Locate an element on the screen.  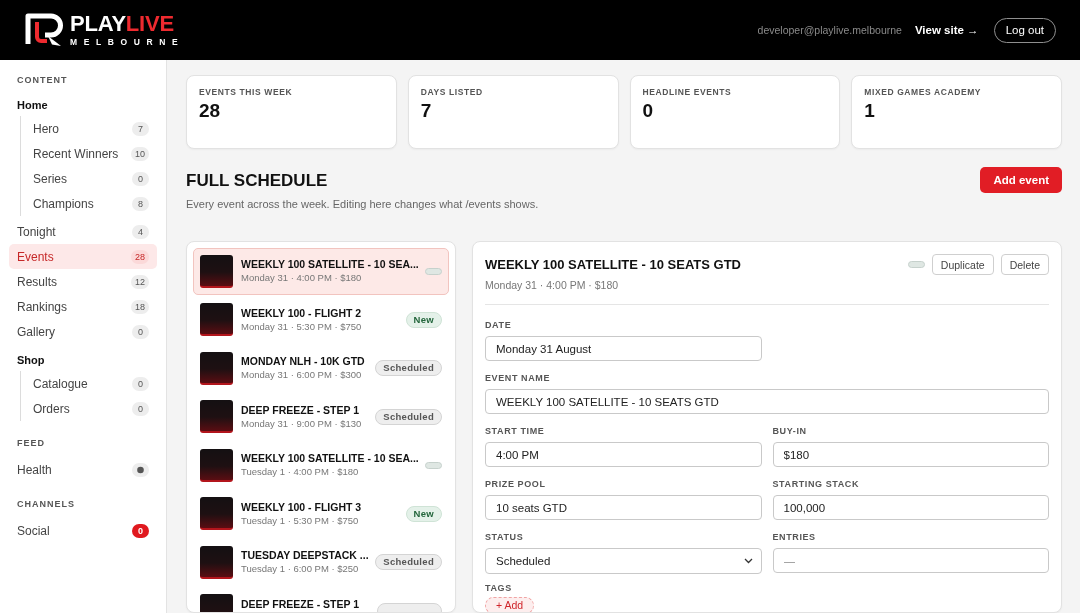
nav-item: Orders 0 is located at coordinates (89, 408).